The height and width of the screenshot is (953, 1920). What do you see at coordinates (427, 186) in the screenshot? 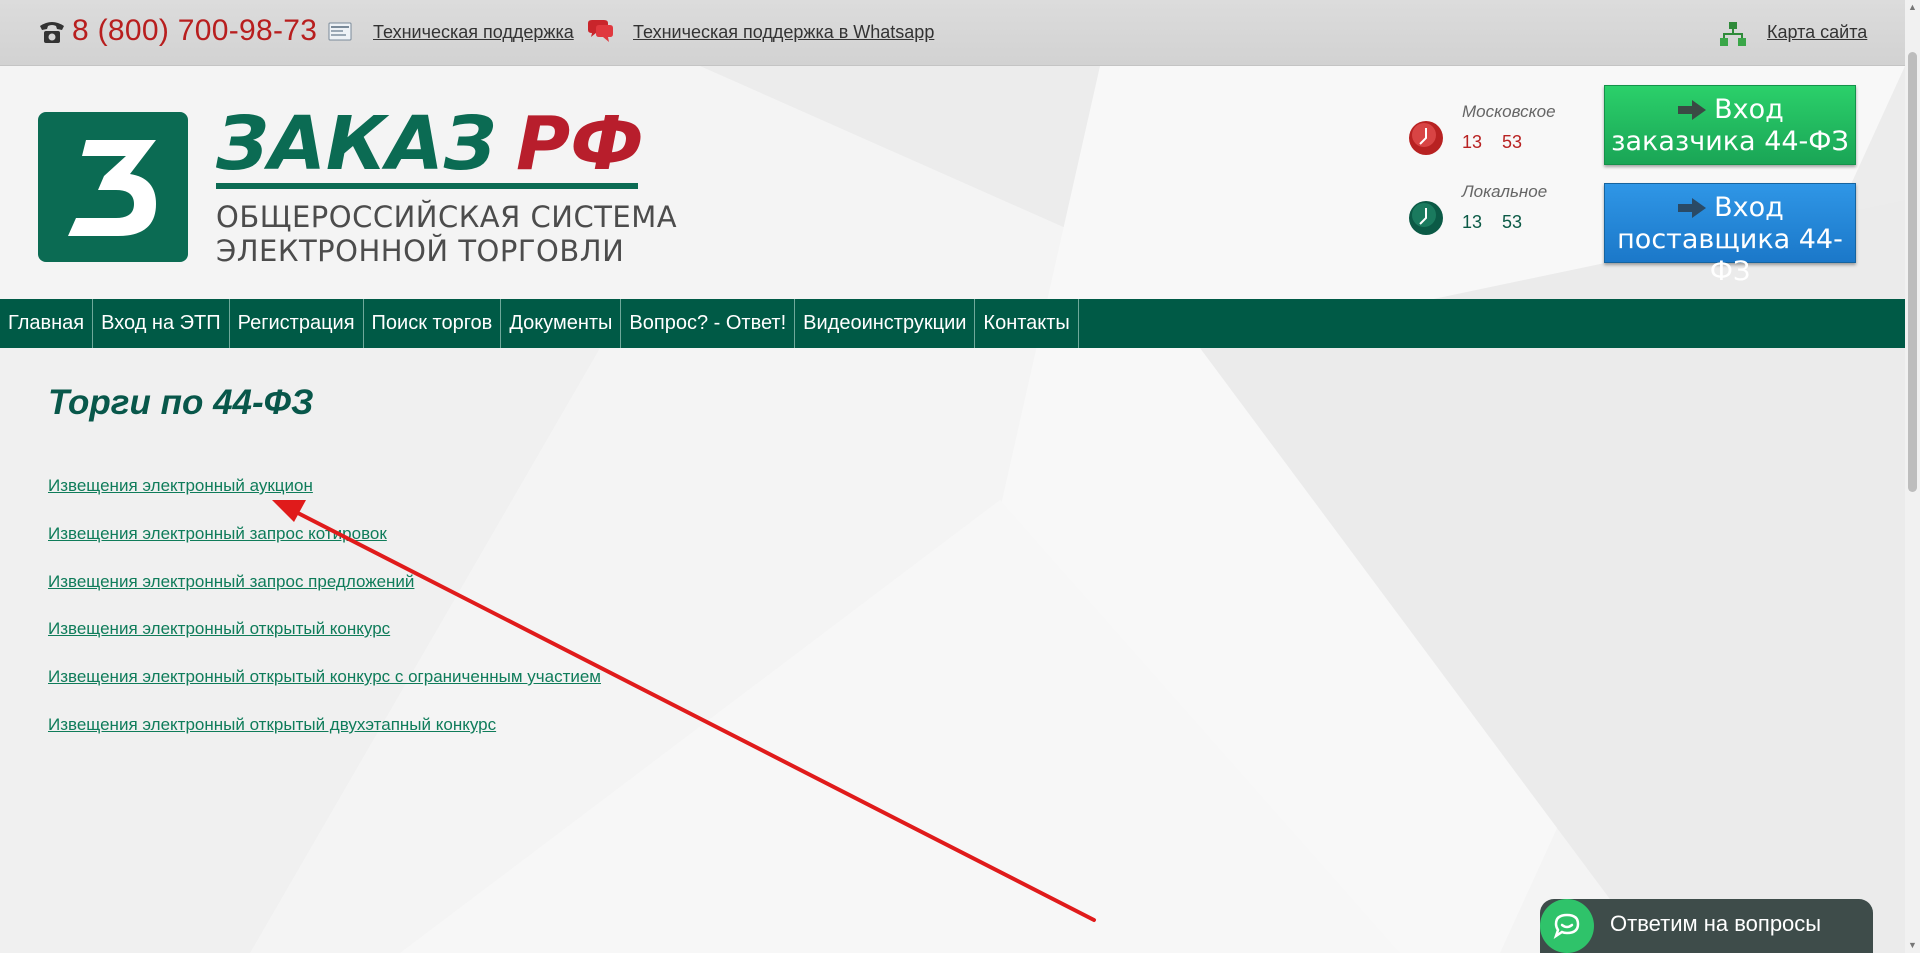
I see `logo-divider` at bounding box center [427, 186].